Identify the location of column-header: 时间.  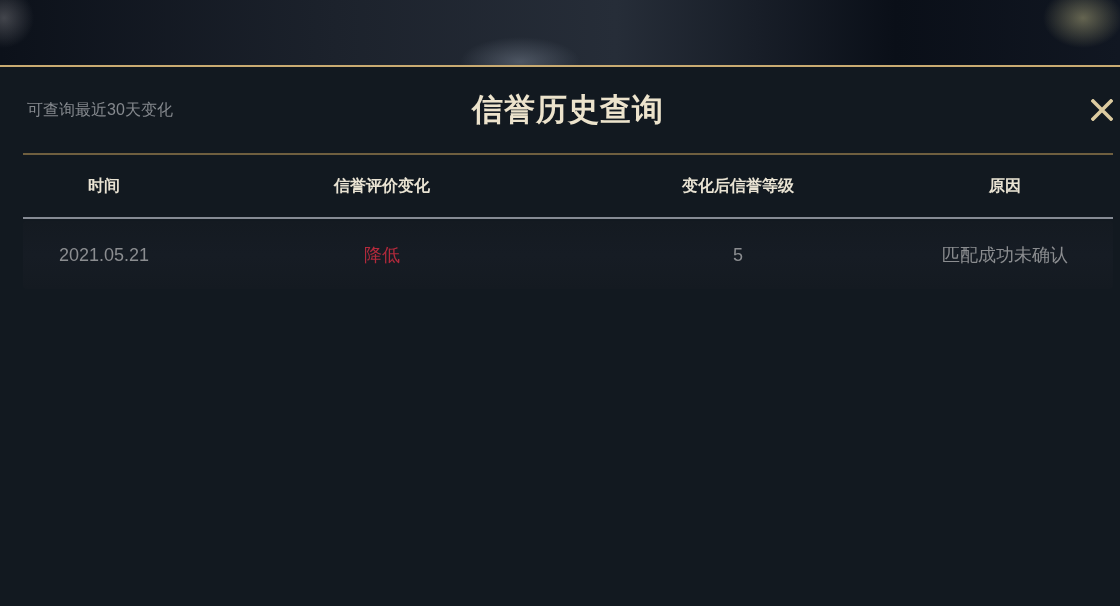
(104, 185).